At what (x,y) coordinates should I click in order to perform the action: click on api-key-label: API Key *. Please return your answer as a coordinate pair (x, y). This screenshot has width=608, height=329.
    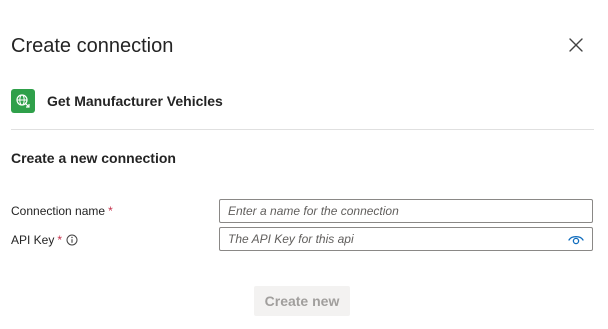
    Looking at the image, I should click on (44, 240).